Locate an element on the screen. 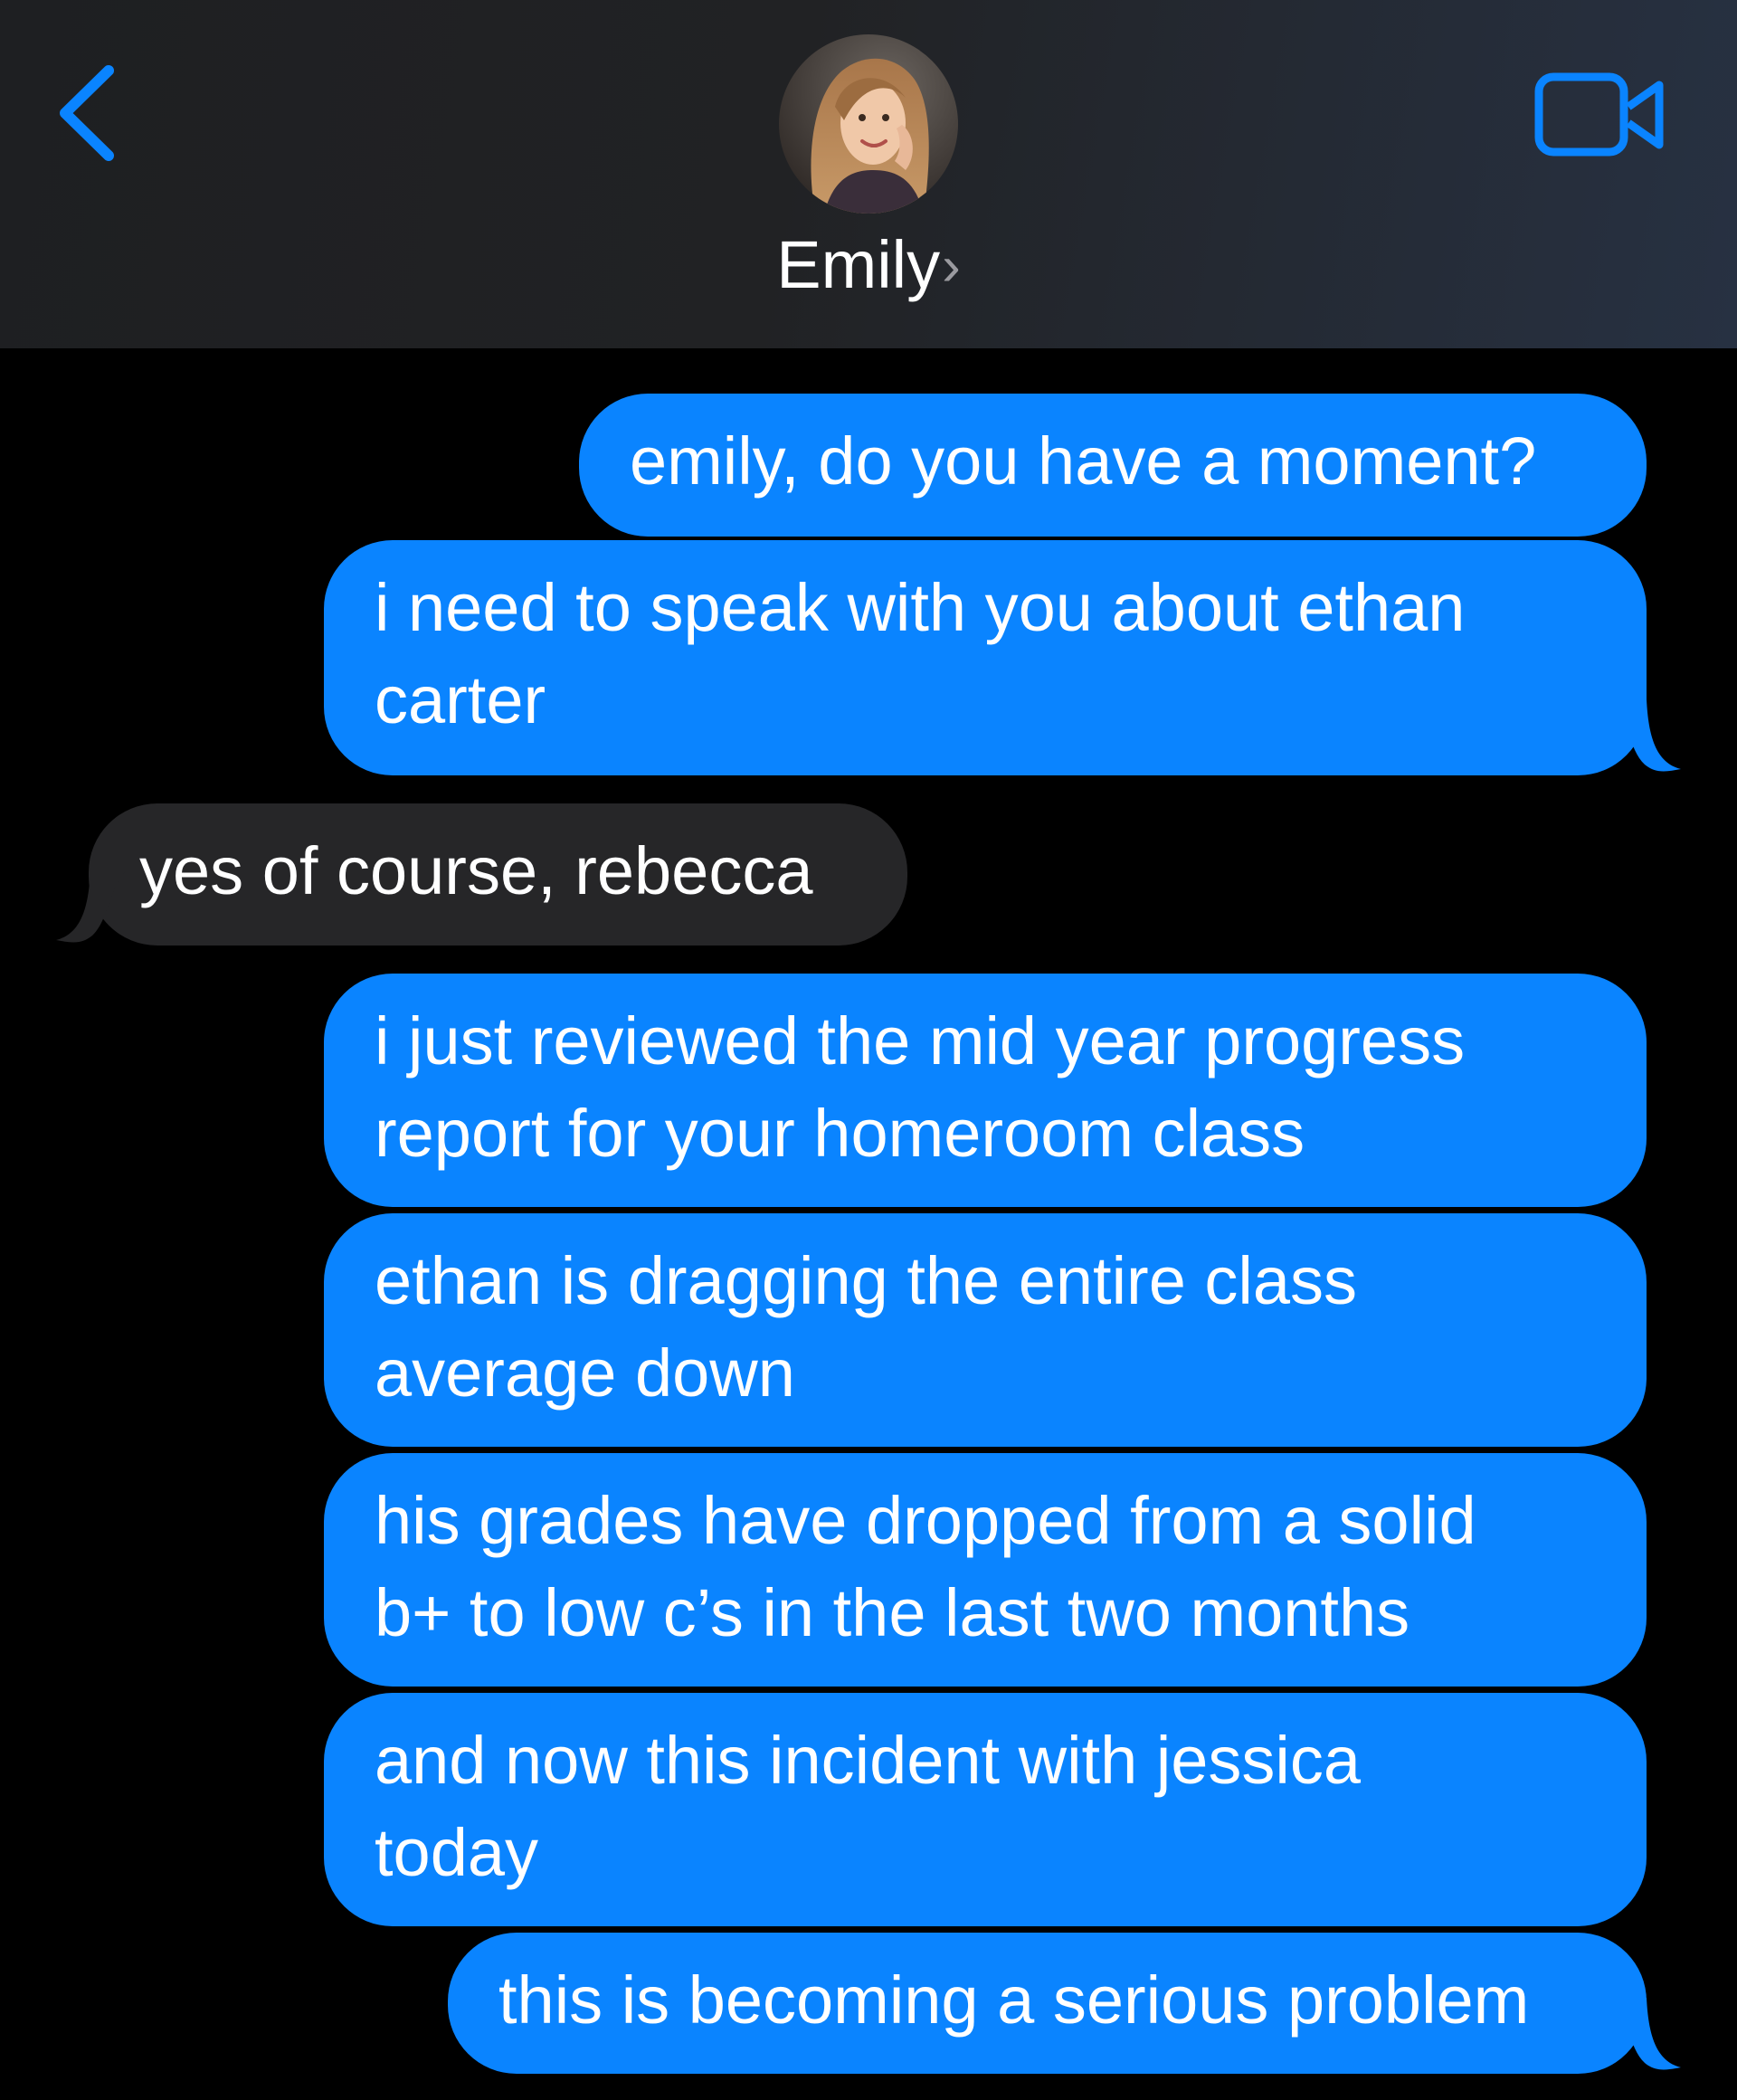 Image resolution: width=1737 pixels, height=2100 pixels. message-text-line: report for your homeroom class is located at coordinates (840, 1133).